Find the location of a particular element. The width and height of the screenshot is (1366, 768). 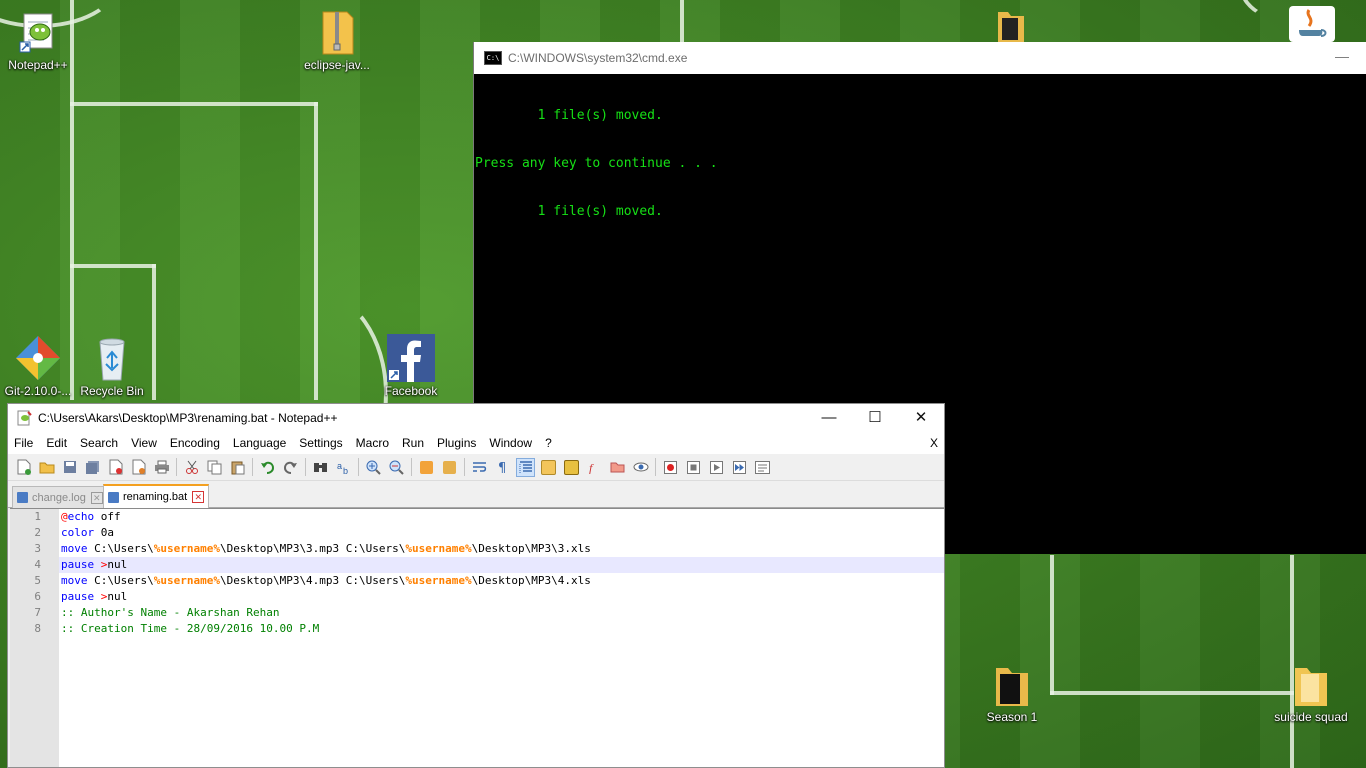

print-icon is located at coordinates (161, 467).